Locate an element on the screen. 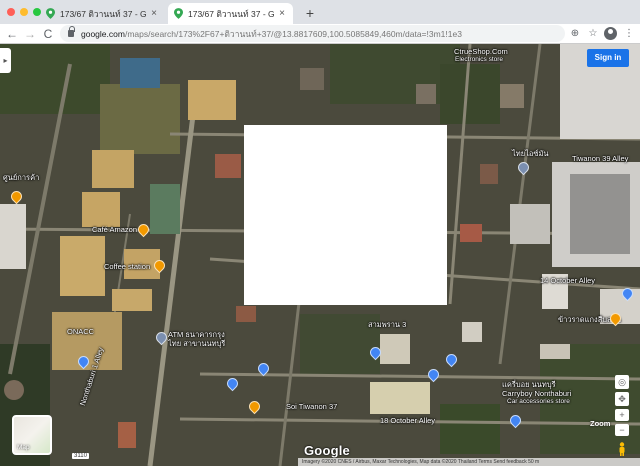  close-window-button is located at coordinates (11, 12).